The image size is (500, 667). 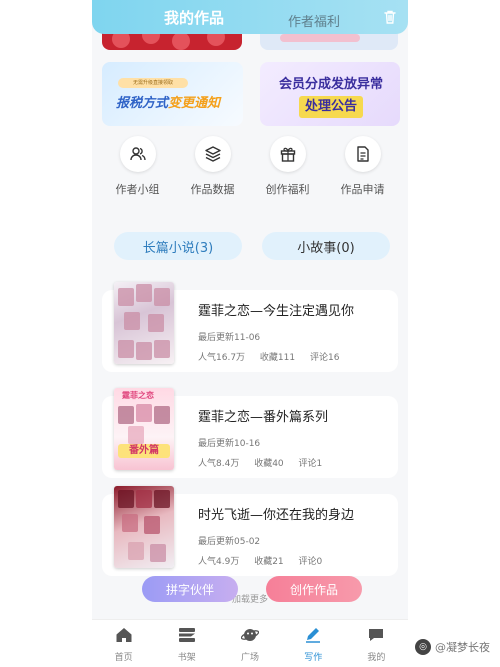 I want to click on work-updated: 最后更新05-02, so click(x=229, y=542).